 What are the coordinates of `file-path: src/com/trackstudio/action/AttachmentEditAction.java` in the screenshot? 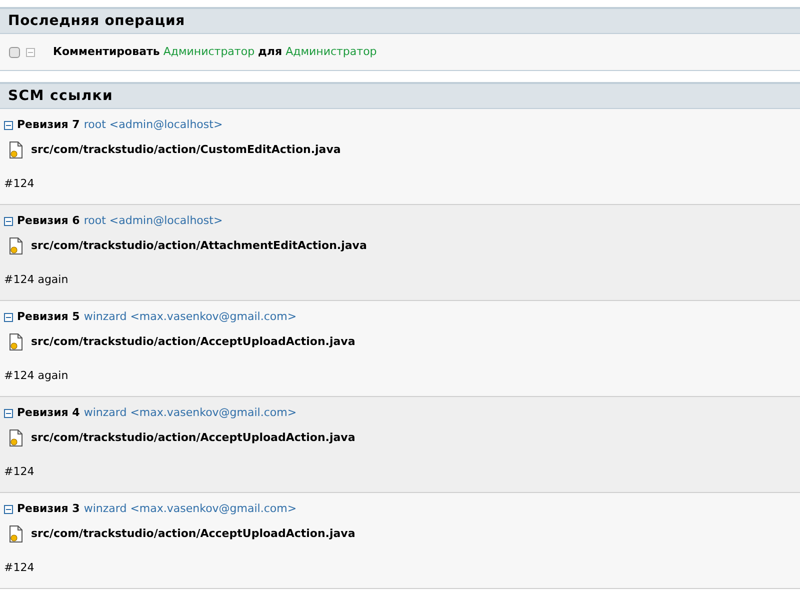 It's located at (199, 246).